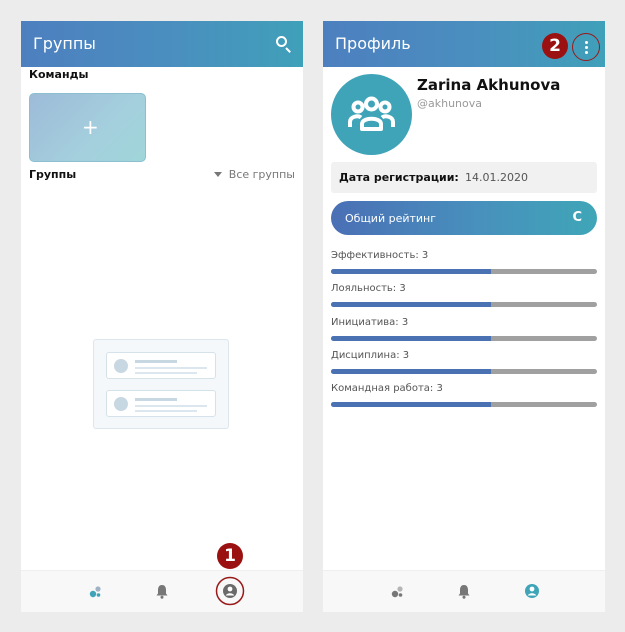 The image size is (625, 632). I want to click on add-team-button: +, so click(87, 127).